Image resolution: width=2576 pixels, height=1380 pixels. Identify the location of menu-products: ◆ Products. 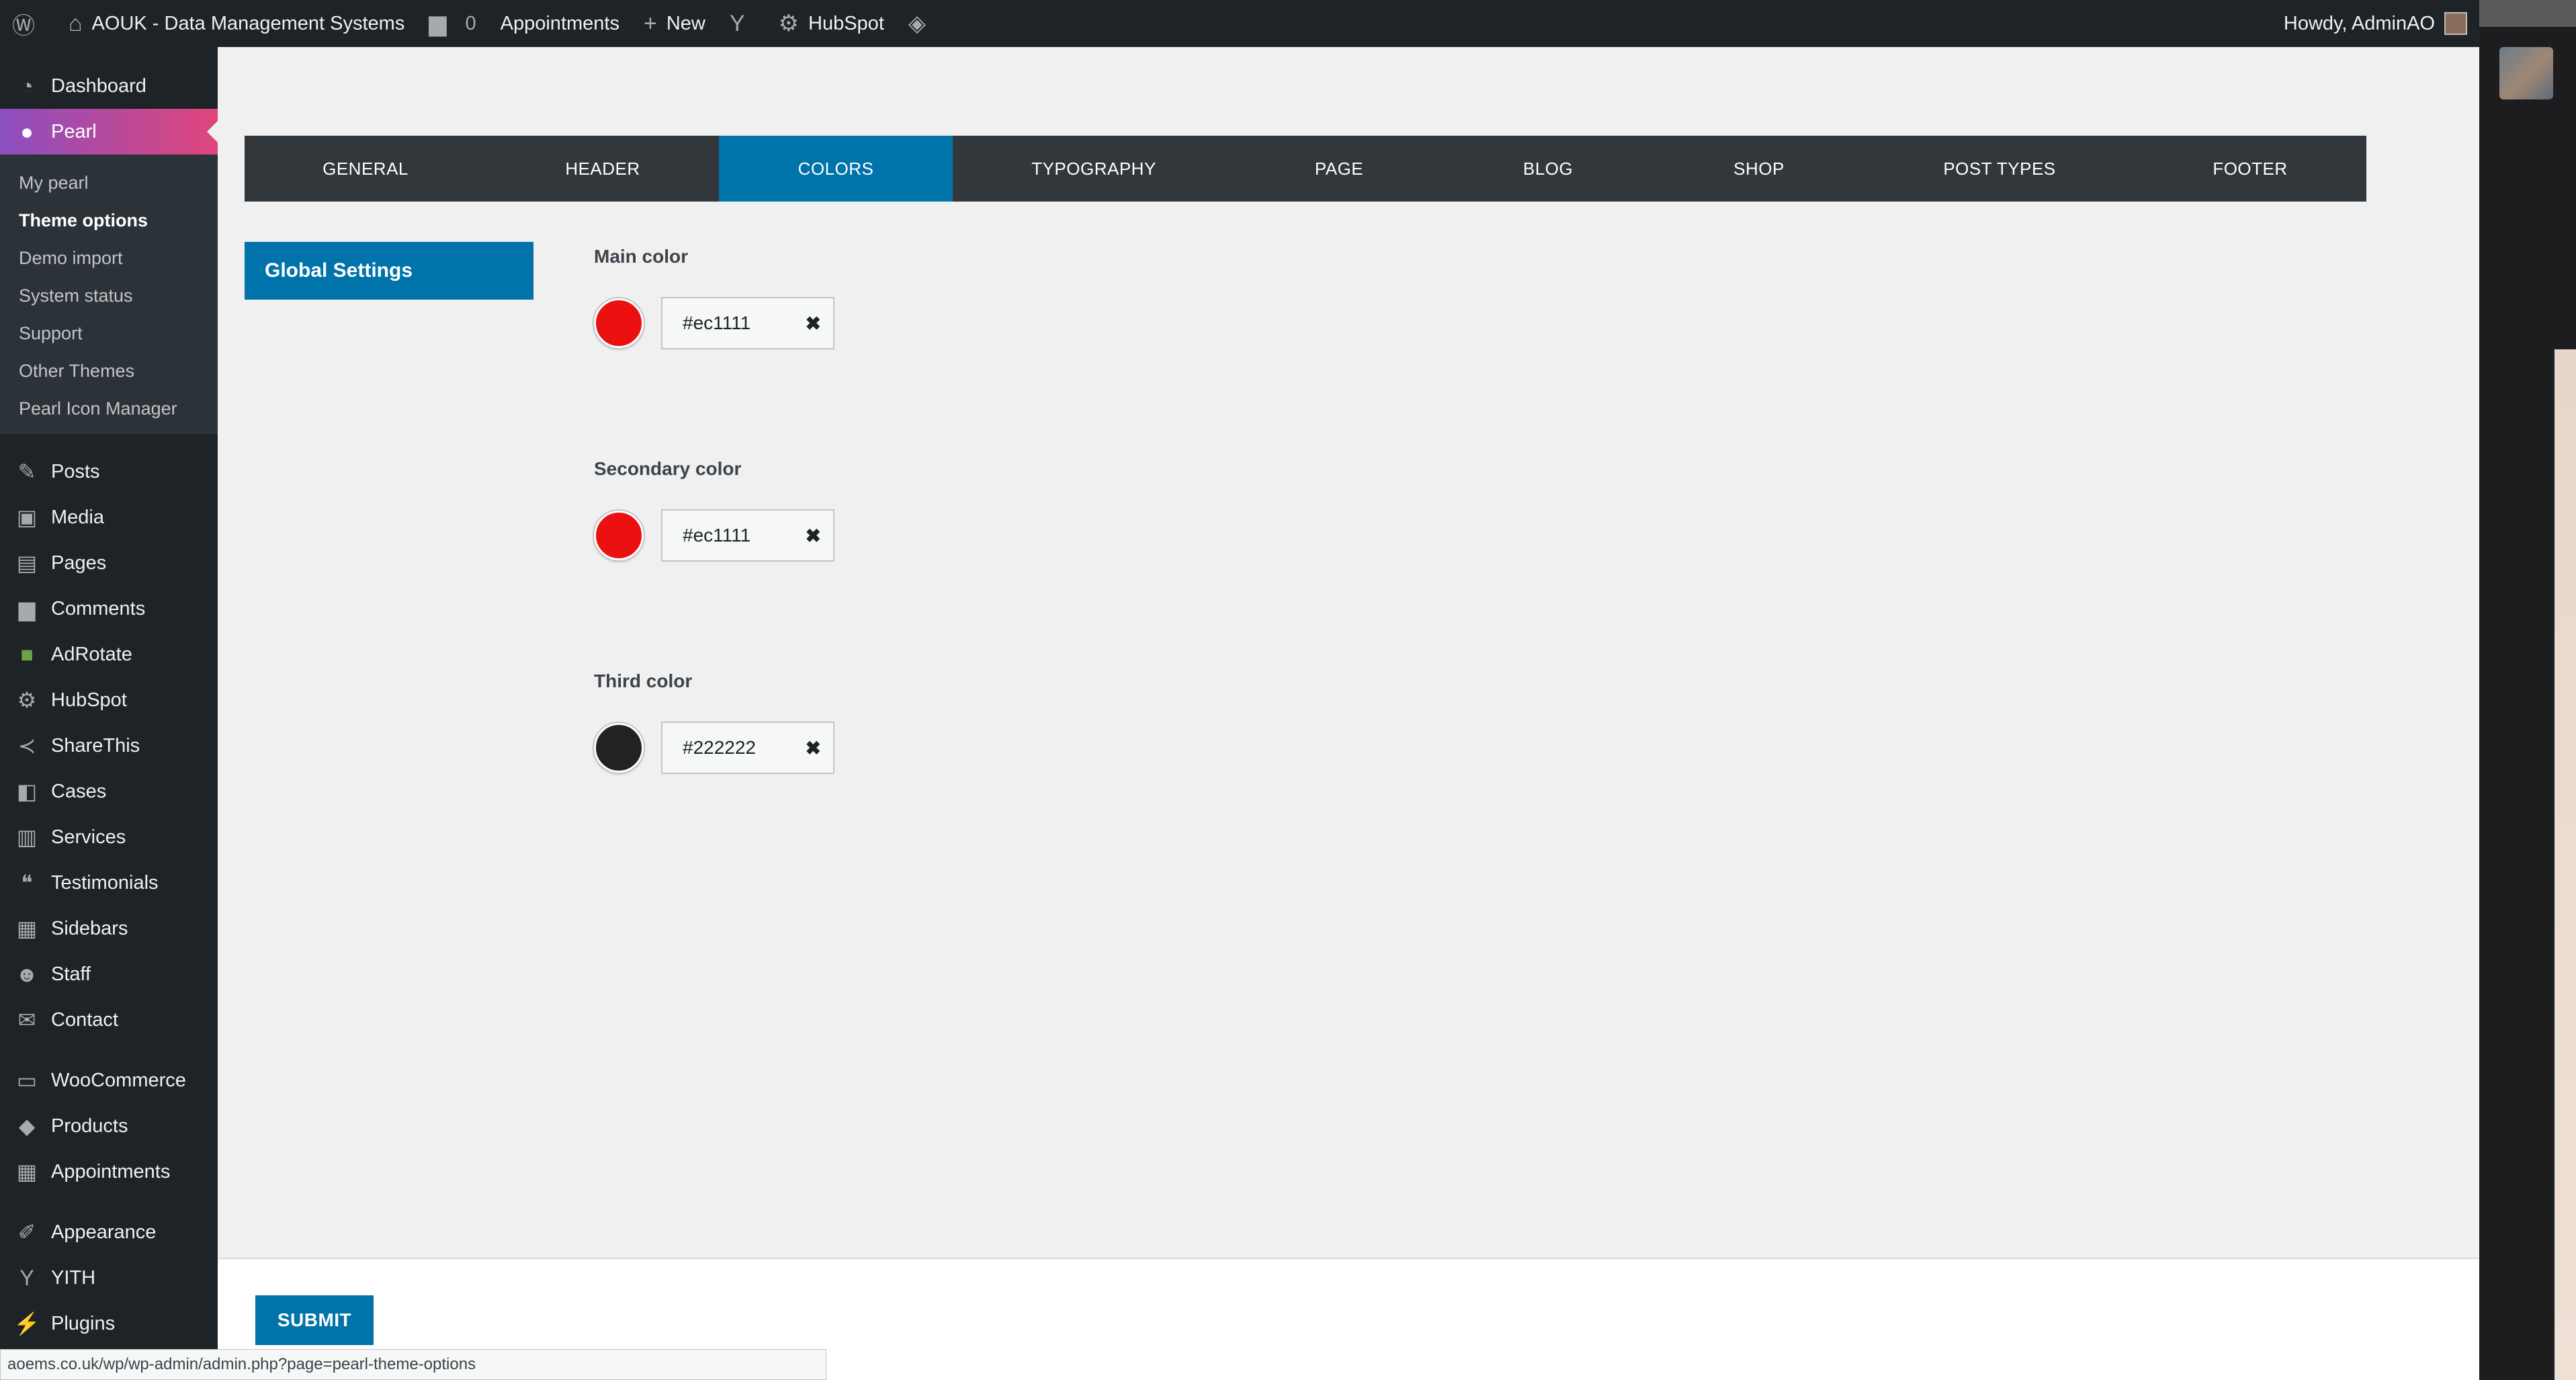
(109, 1126).